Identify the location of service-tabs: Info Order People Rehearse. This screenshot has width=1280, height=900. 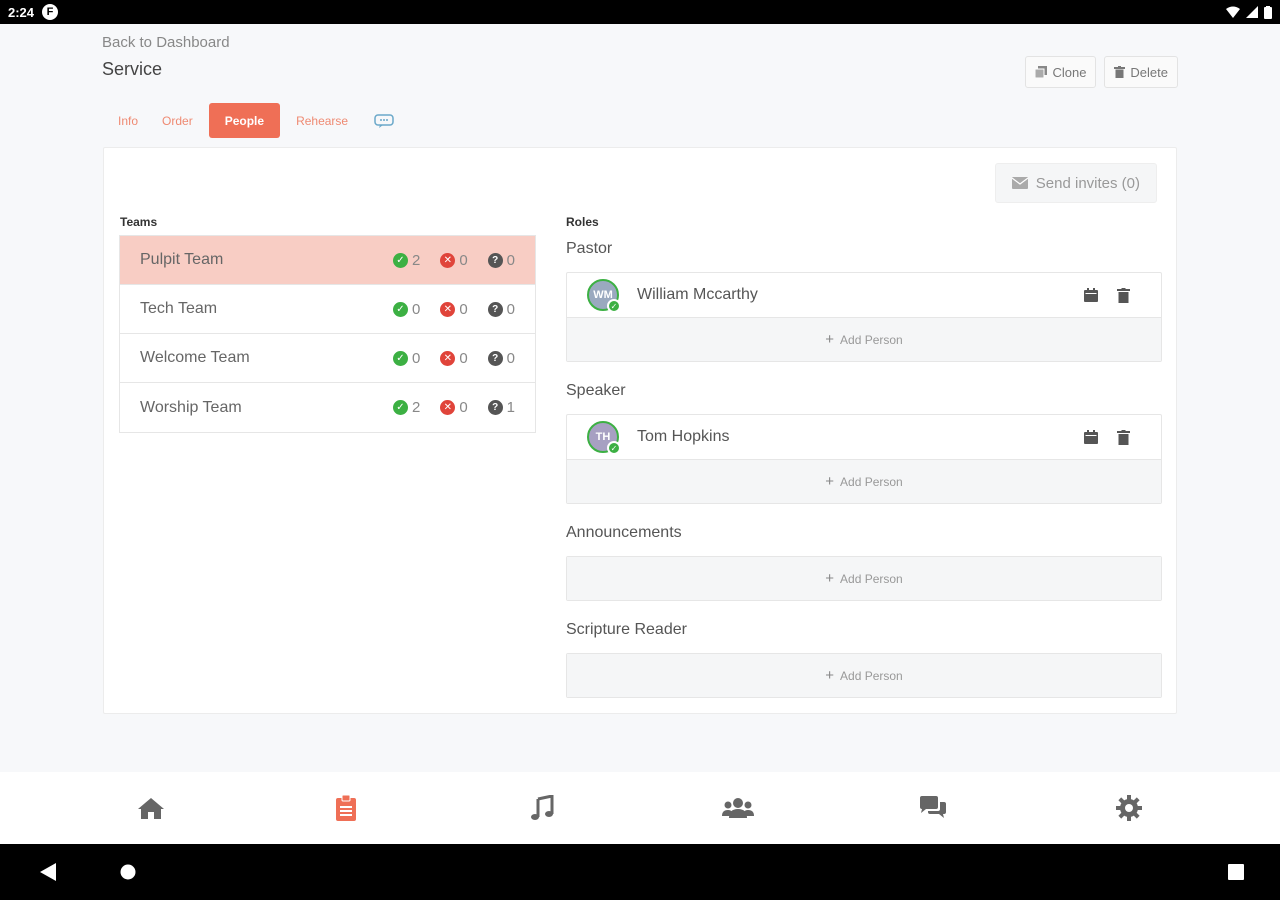
(257, 120).